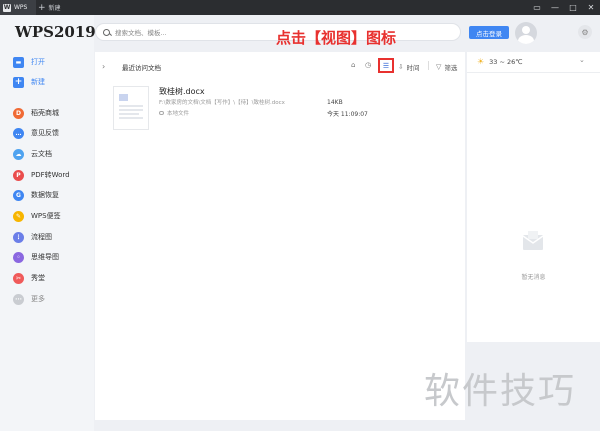  What do you see at coordinates (36, 195) in the screenshot?
I see `sidebar-item-data-recovery: G 数据恢复` at bounding box center [36, 195].